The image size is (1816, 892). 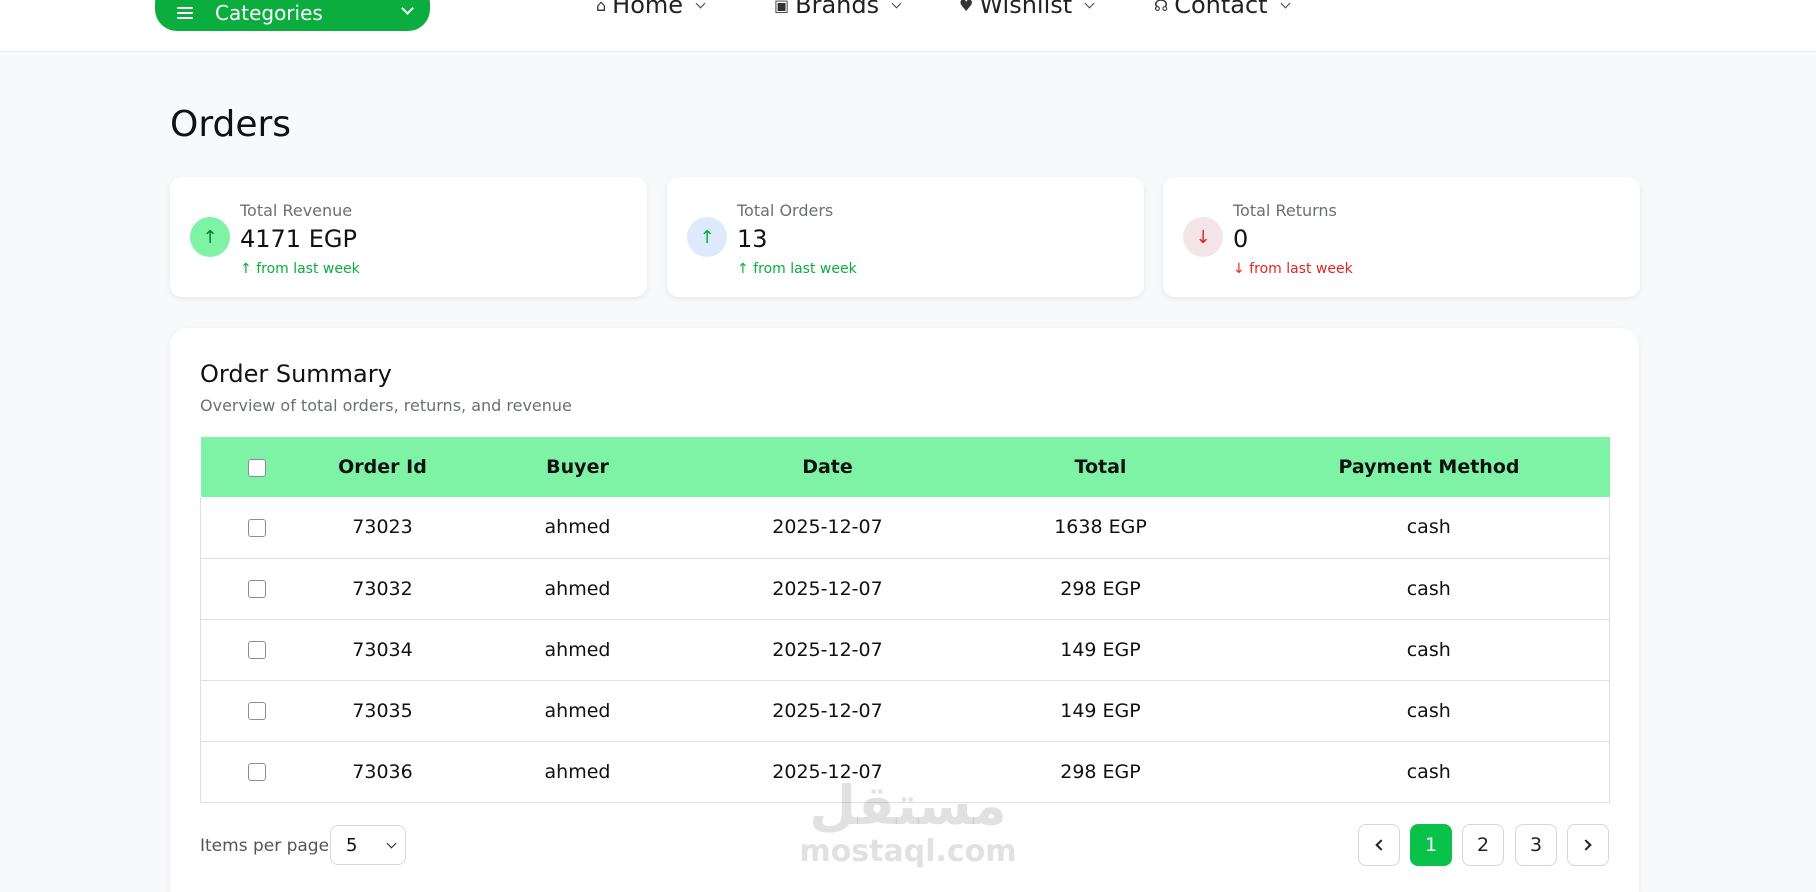 What do you see at coordinates (269, 12) in the screenshot?
I see `categories-label: Categories` at bounding box center [269, 12].